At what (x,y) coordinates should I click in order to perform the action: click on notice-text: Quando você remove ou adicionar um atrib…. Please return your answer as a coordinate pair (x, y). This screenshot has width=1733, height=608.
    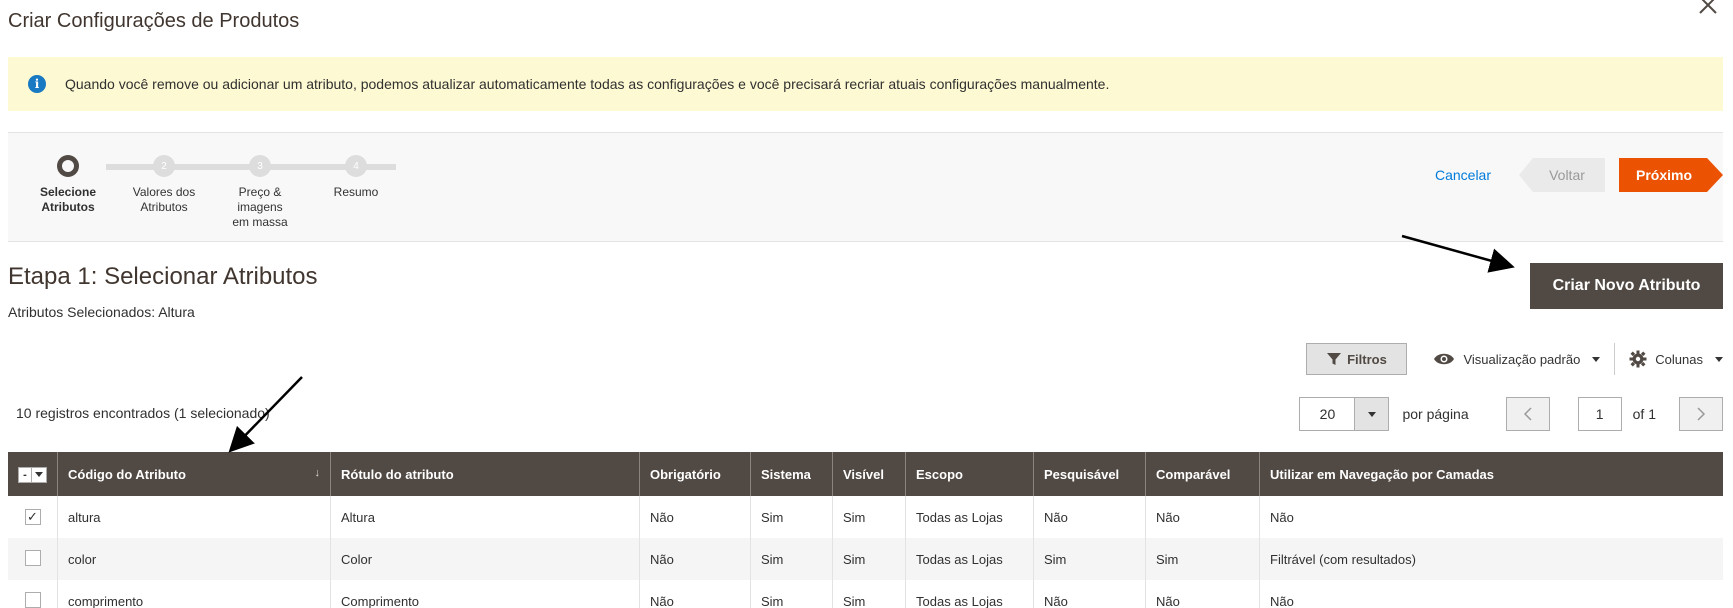
    Looking at the image, I should click on (587, 84).